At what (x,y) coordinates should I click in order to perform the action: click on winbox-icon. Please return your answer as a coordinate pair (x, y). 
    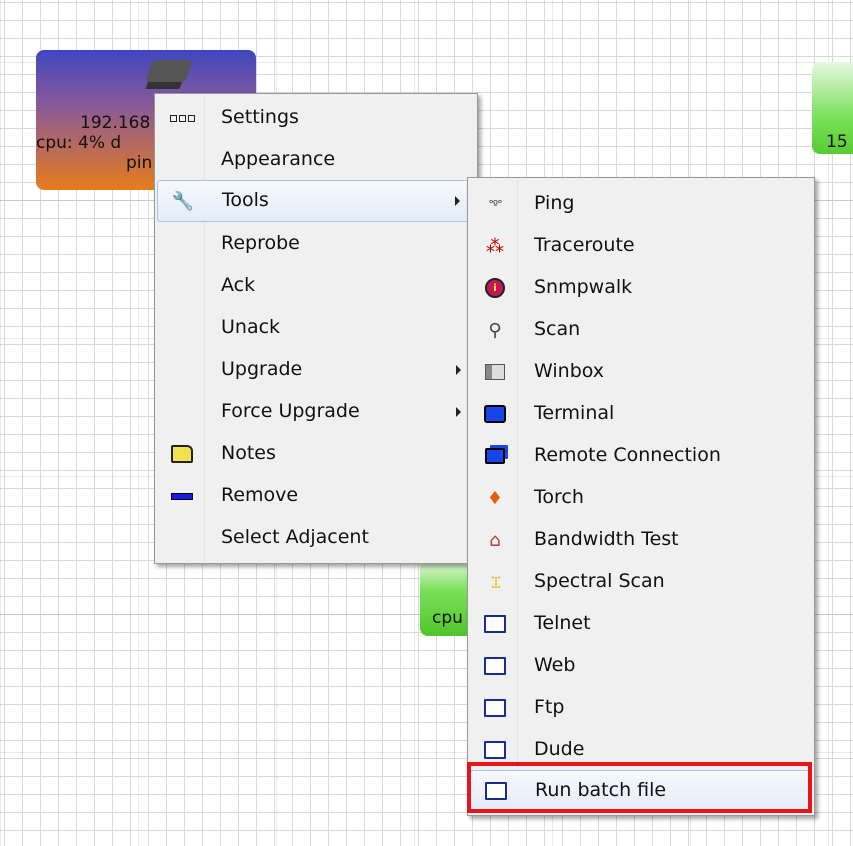
    Looking at the image, I should click on (495, 372).